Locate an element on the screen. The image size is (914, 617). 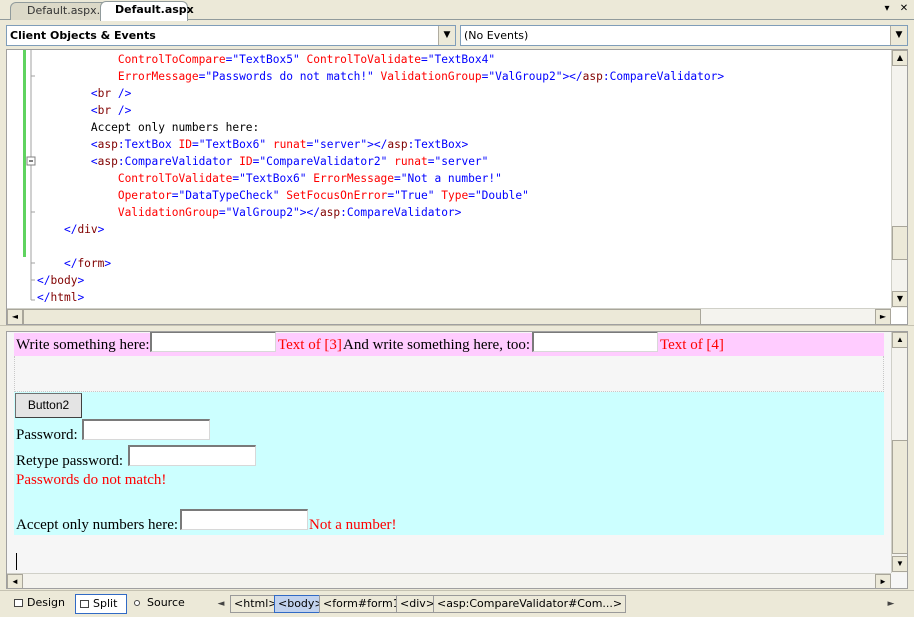
split-view-button: Split is located at coordinates (101, 604).